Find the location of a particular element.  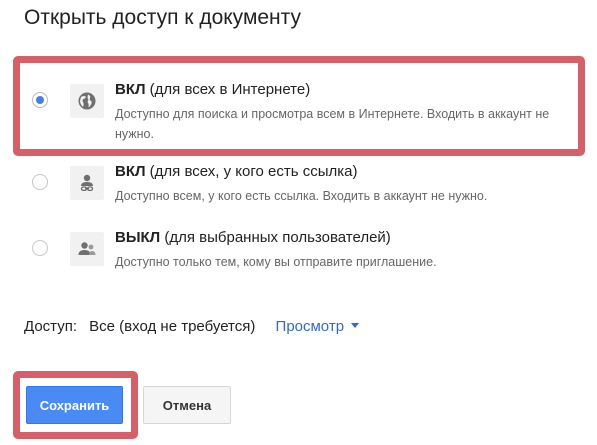

radio-selected-dot is located at coordinates (40, 100).